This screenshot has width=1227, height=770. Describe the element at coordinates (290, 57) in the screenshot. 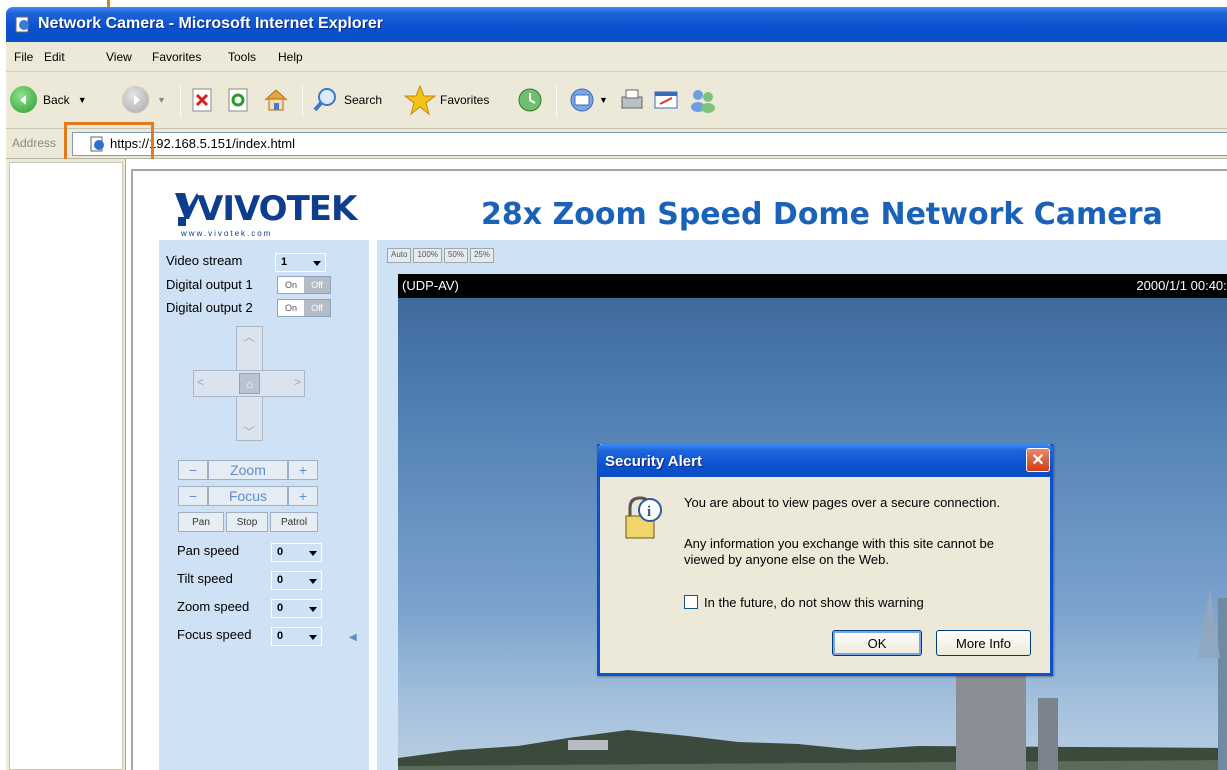

I see `menu-help: Help` at that location.